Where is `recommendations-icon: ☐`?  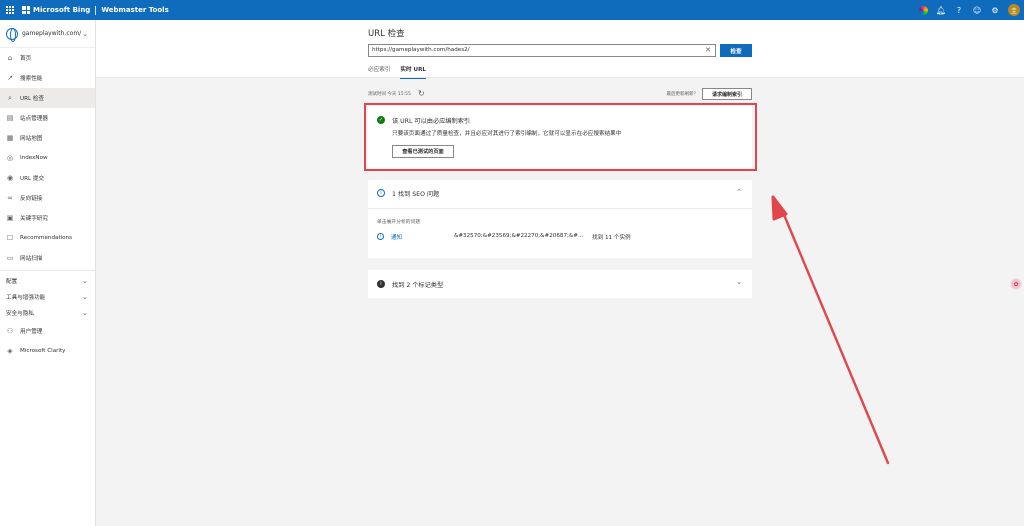 recommendations-icon: ☐ is located at coordinates (10, 238).